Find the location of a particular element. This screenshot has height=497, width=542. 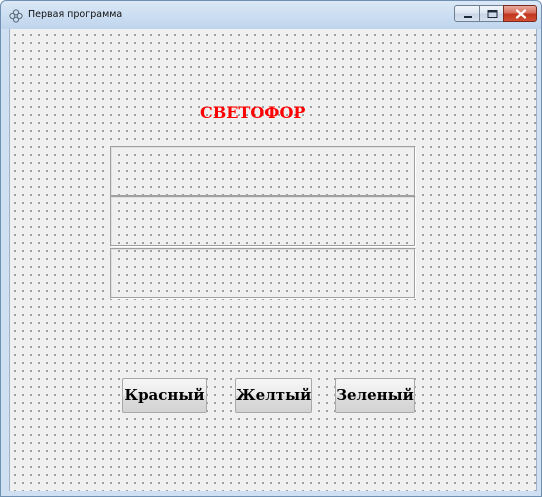

close-button is located at coordinates (520, 13).